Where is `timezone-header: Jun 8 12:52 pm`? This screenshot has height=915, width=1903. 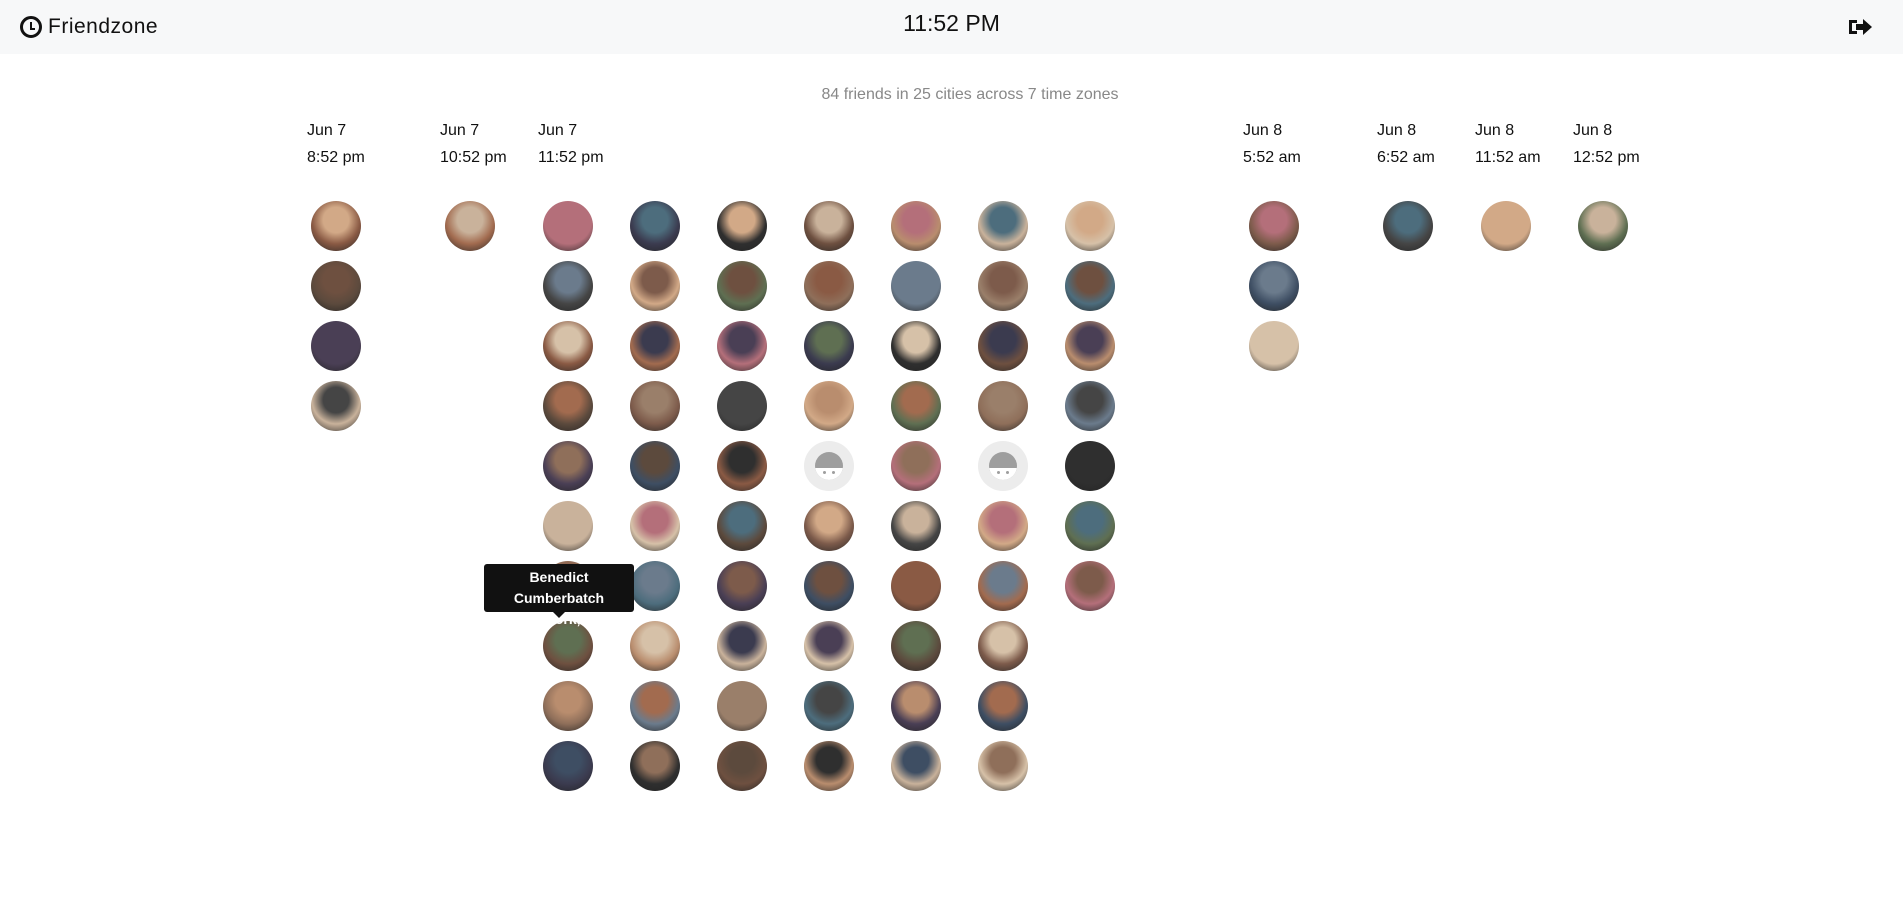
timezone-header: Jun 8 12:52 pm is located at coordinates (1606, 144).